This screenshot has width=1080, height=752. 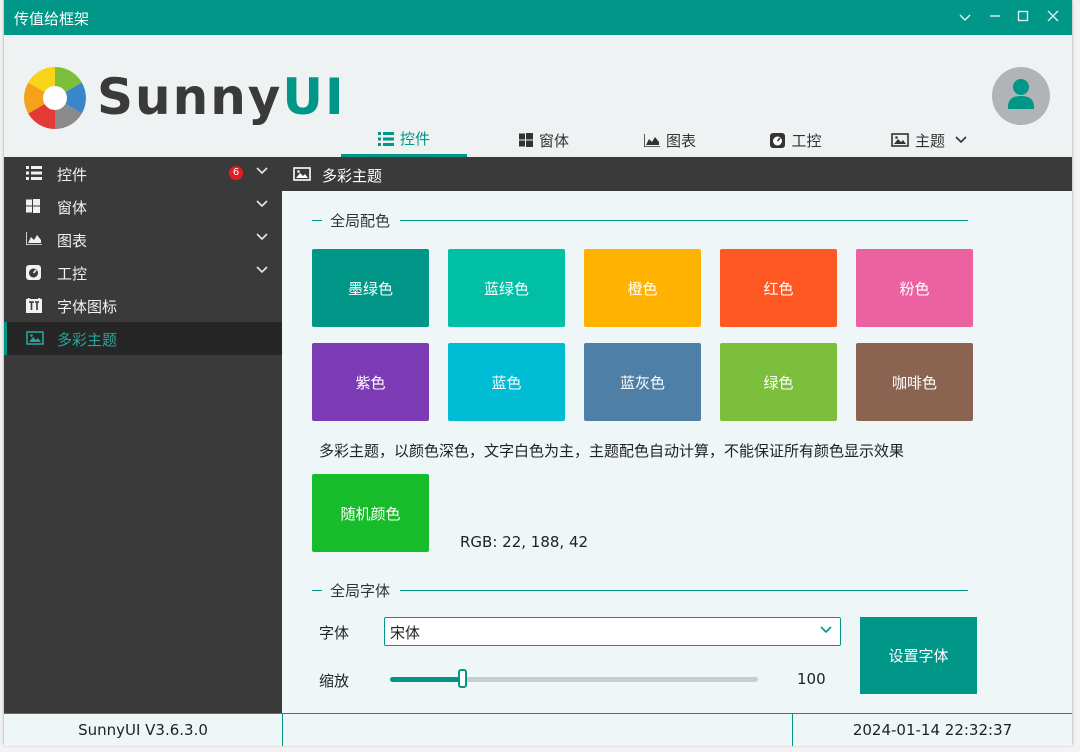 I want to click on color-button-red: 红色, so click(x=778, y=288).